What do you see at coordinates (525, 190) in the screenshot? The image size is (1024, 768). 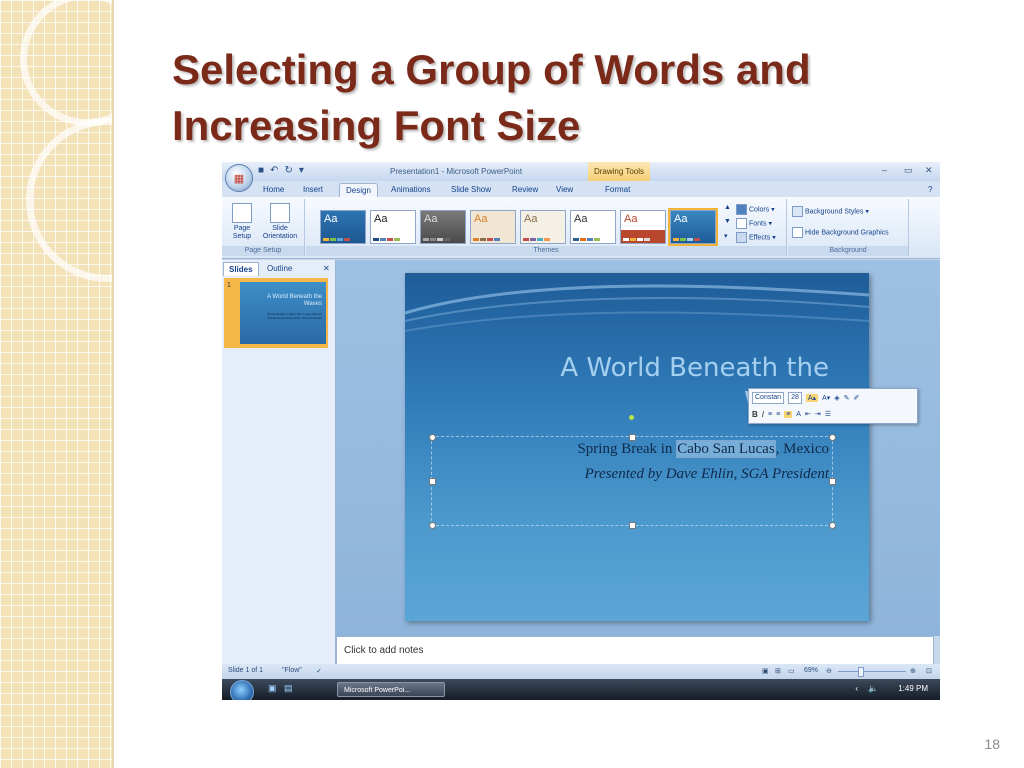 I see `tab-review: Review` at bounding box center [525, 190].